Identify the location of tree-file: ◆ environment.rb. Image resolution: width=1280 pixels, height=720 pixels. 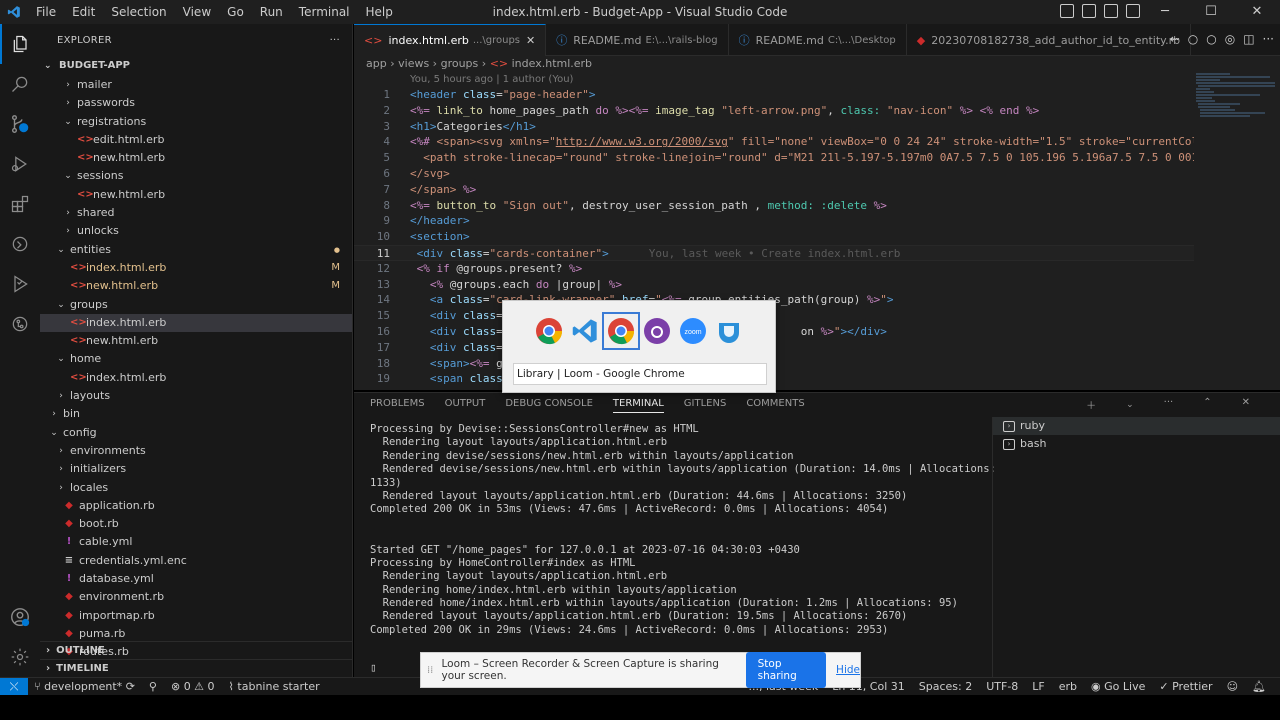
(196, 597).